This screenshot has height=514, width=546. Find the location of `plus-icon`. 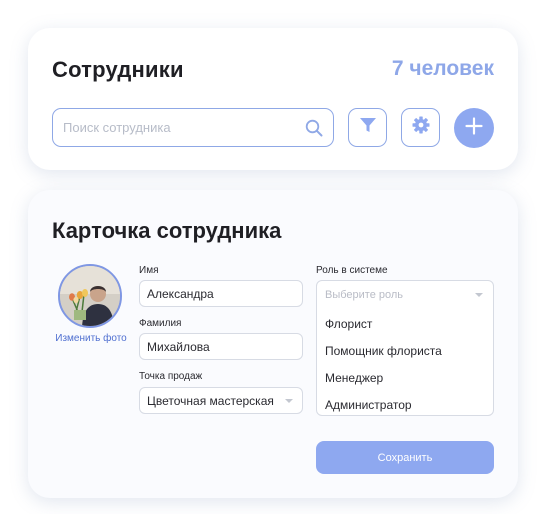

plus-icon is located at coordinates (474, 128).